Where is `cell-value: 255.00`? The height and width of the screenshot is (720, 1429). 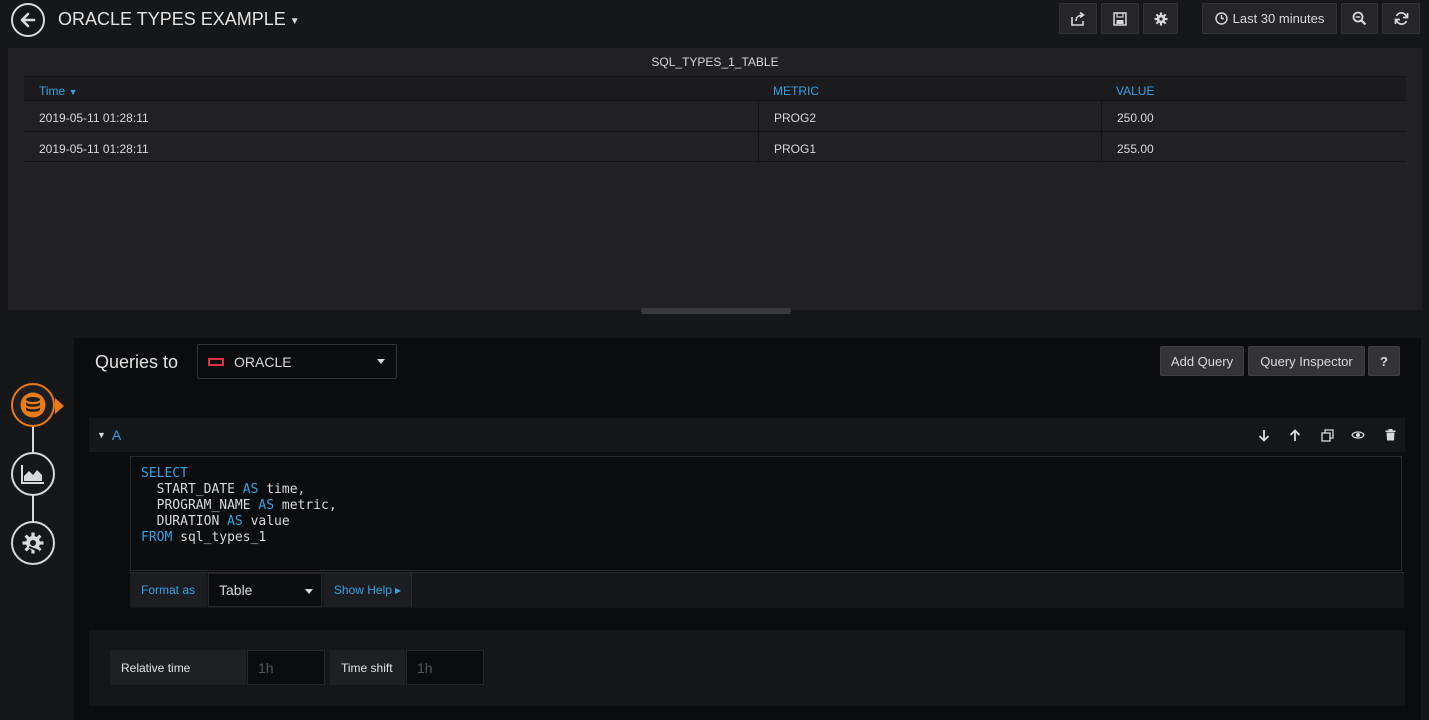 cell-value: 255.00 is located at coordinates (1135, 149).